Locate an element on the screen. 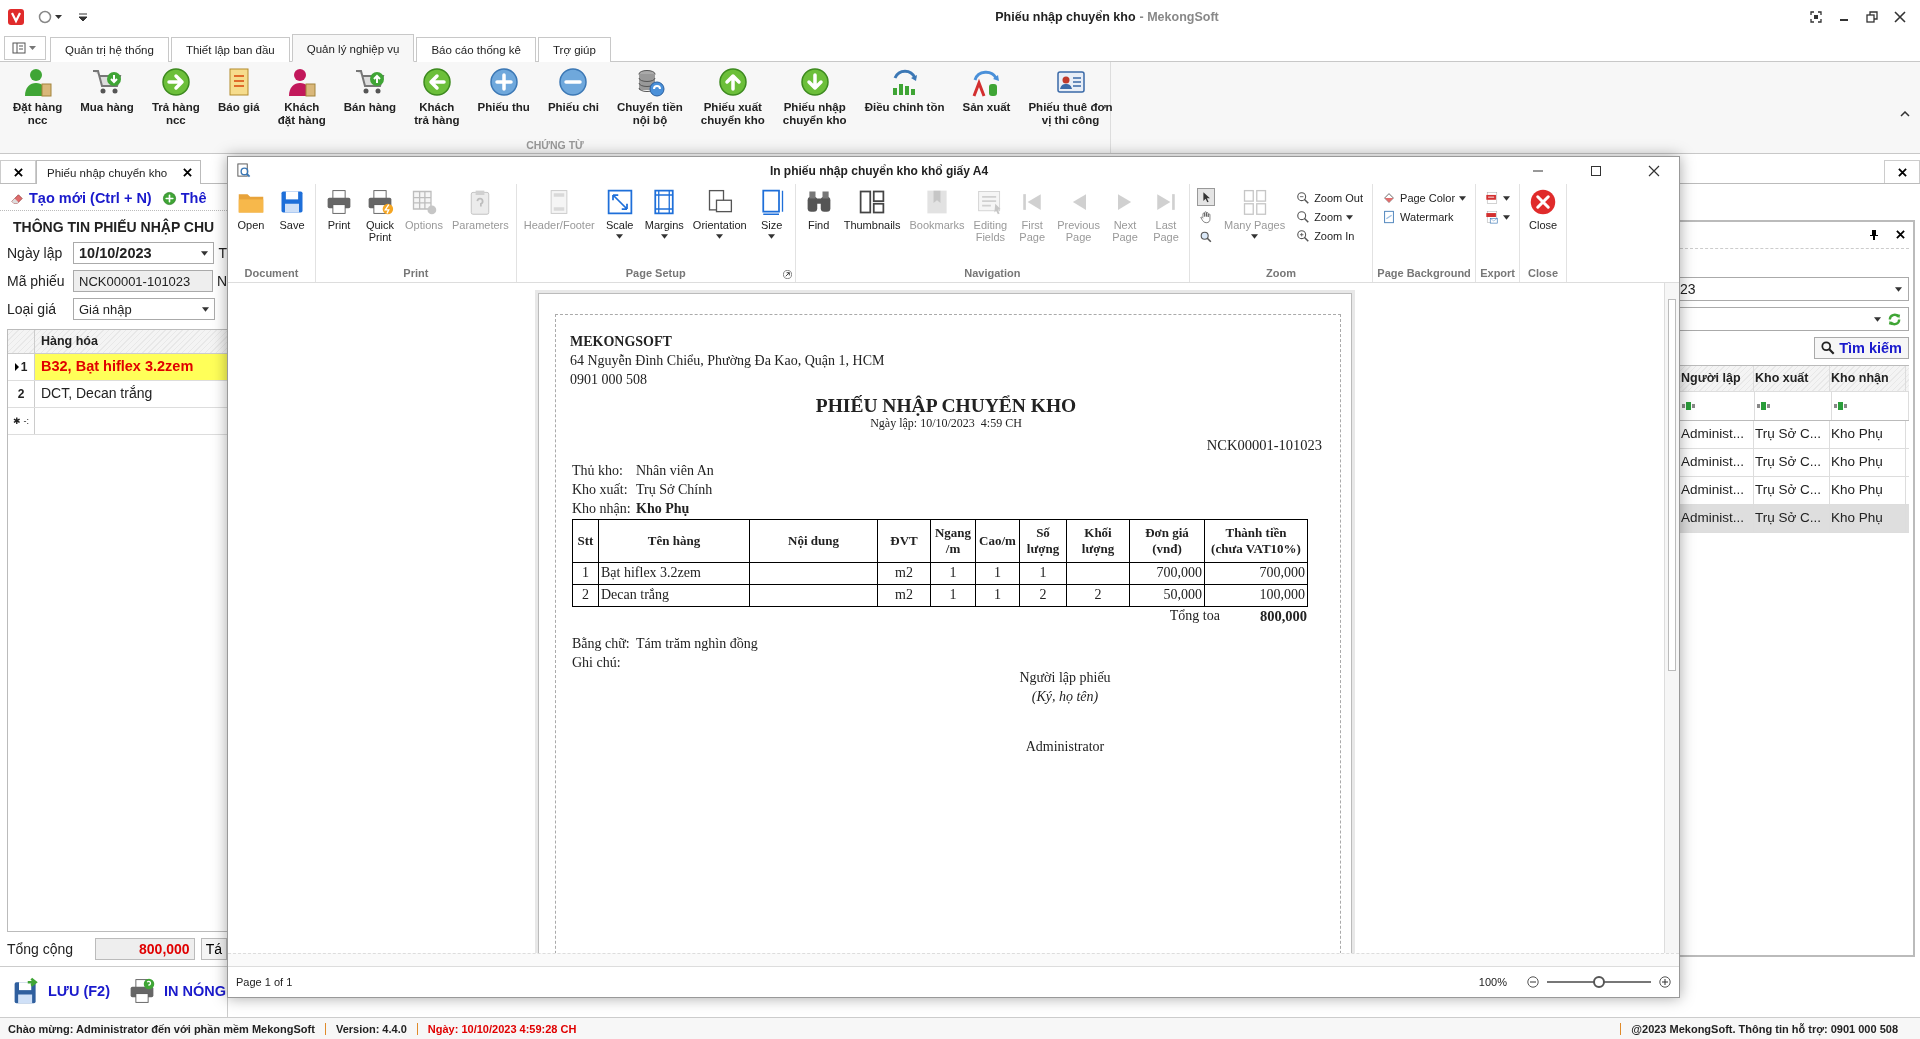  cut-button: Tá is located at coordinates (213, 949).